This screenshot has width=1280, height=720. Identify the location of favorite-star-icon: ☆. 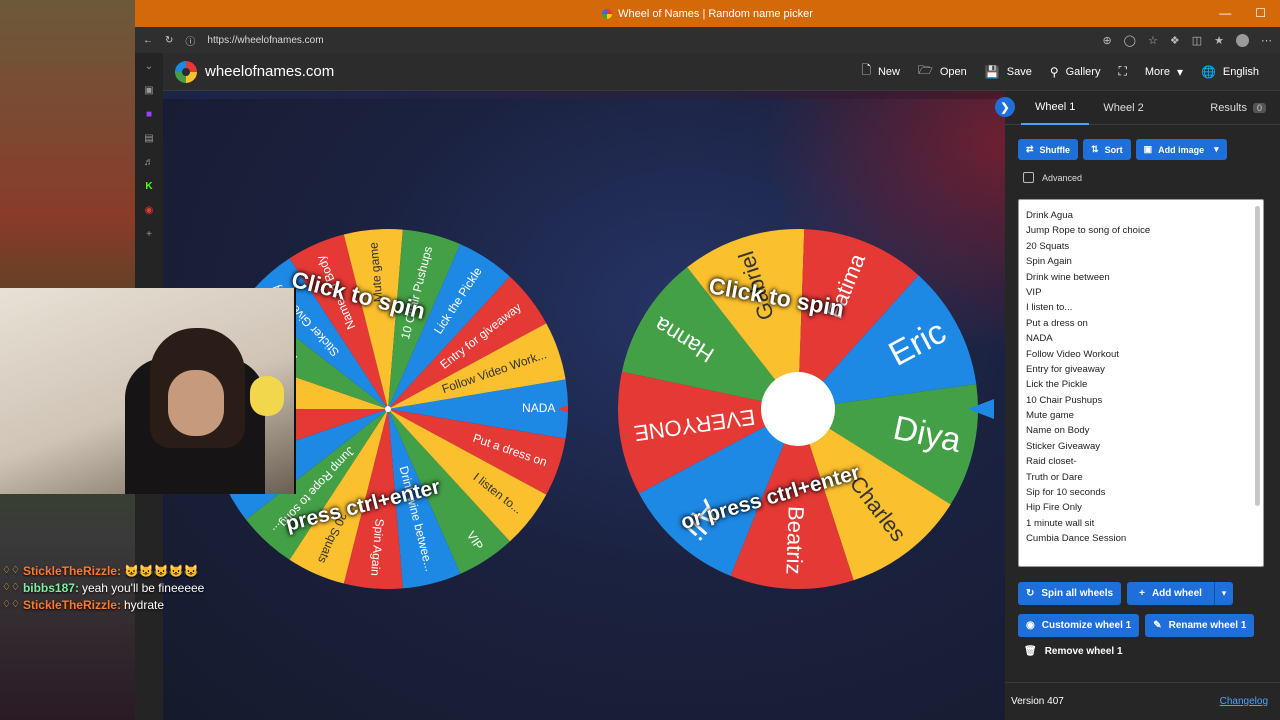
(1153, 40).